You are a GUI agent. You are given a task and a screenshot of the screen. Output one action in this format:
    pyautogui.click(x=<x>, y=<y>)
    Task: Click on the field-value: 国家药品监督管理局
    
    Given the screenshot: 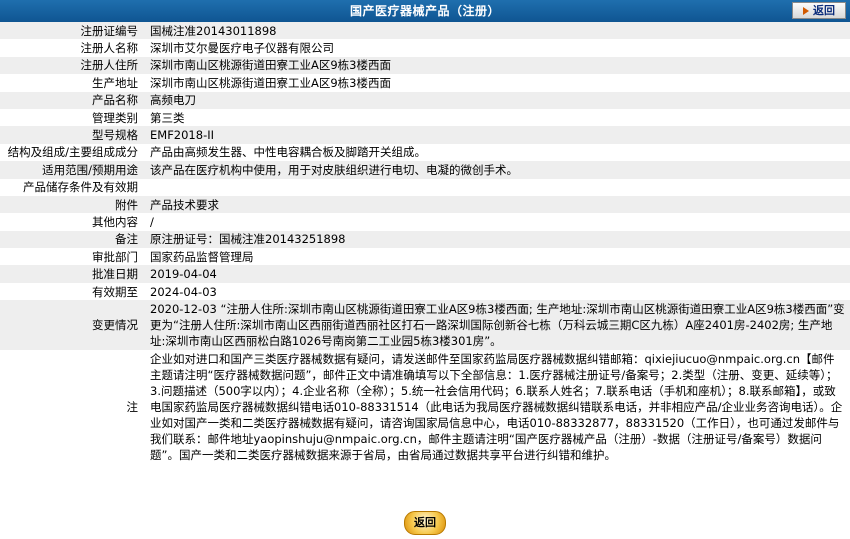 What is the action you would take?
    pyautogui.click(x=497, y=257)
    